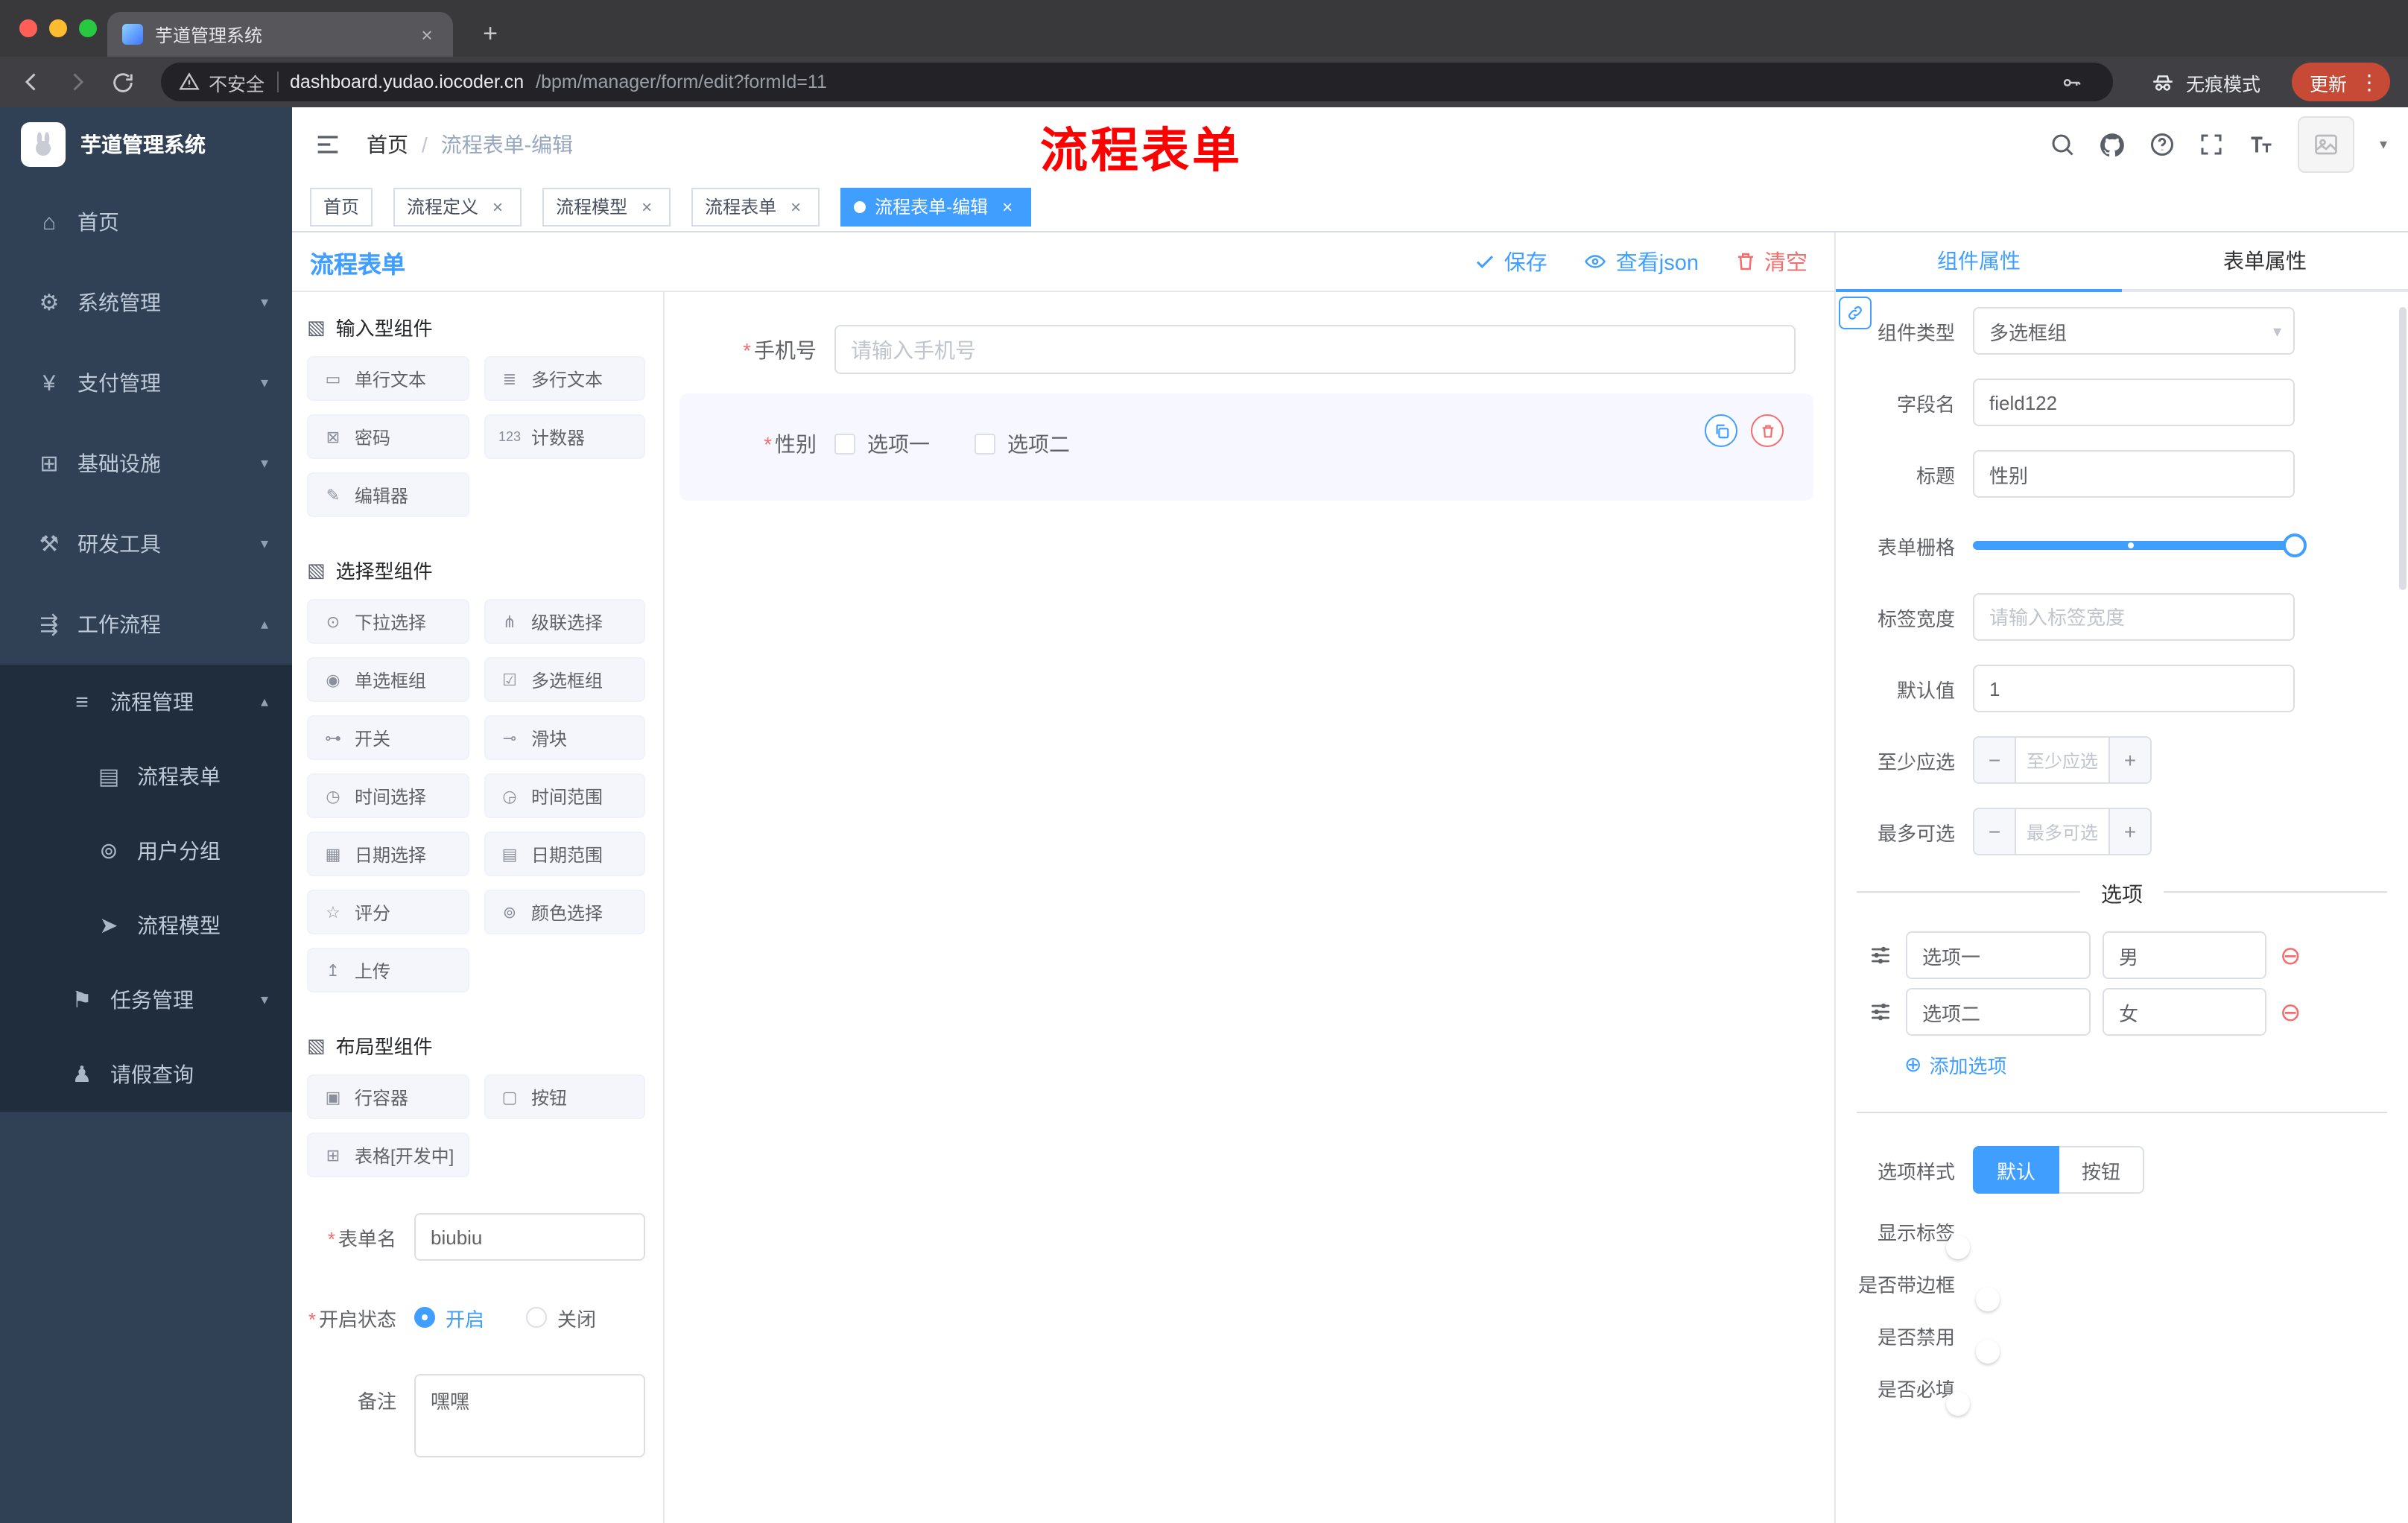 Image resolution: width=2408 pixels, height=1523 pixels. What do you see at coordinates (2112, 144) in the screenshot?
I see `github-icon` at bounding box center [2112, 144].